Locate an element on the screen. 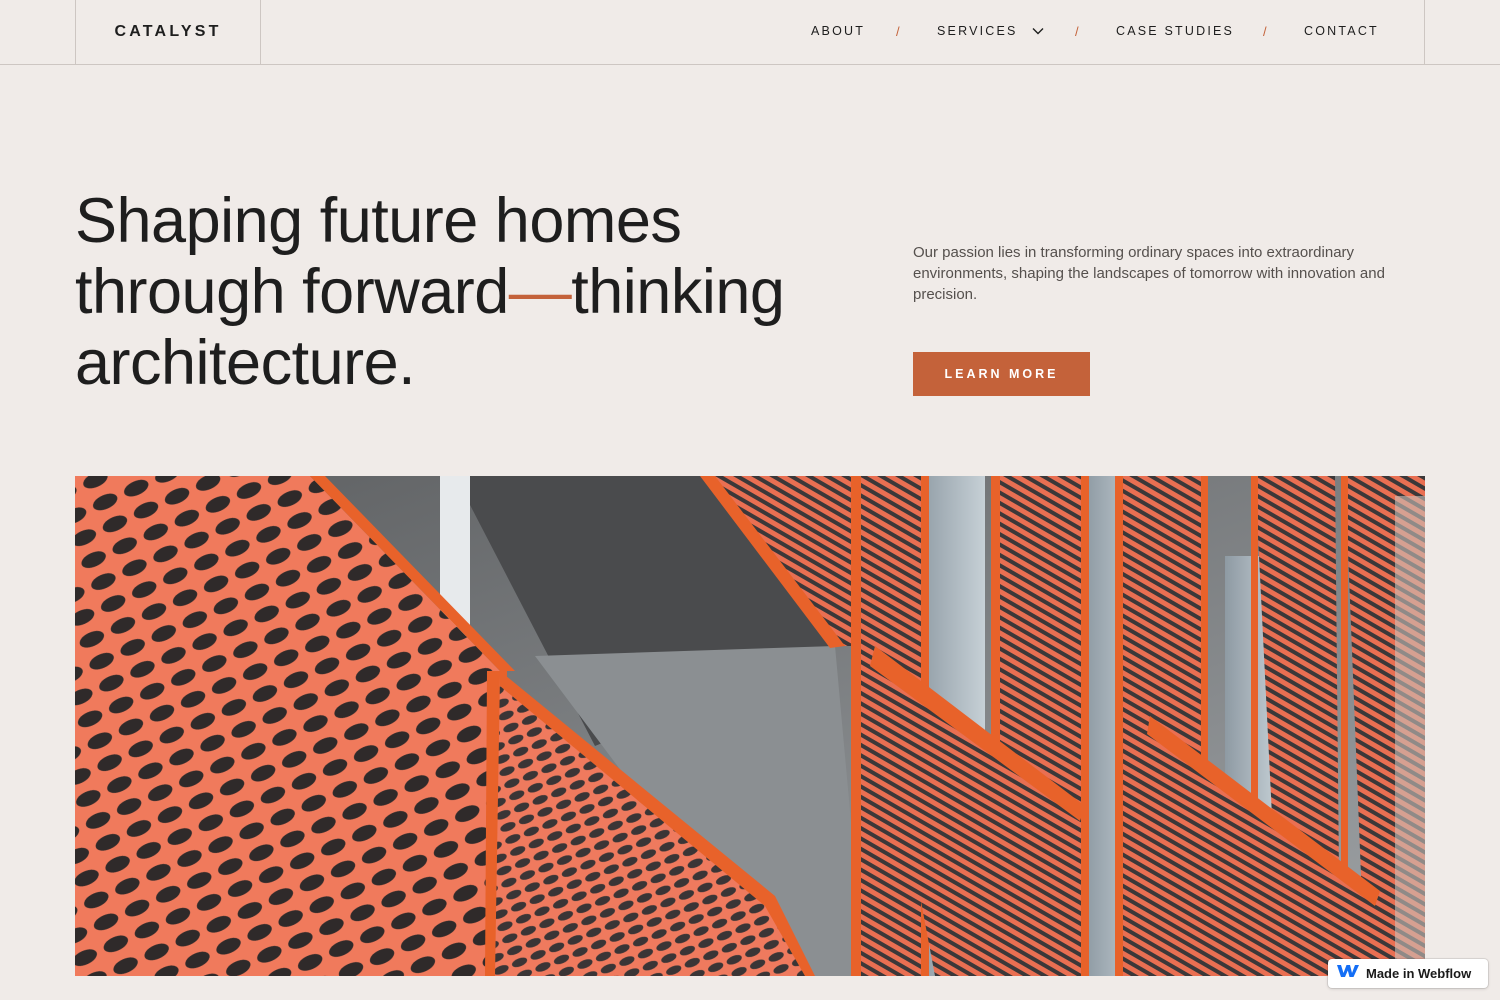  logo-container: CATALYST is located at coordinates (168, 32).